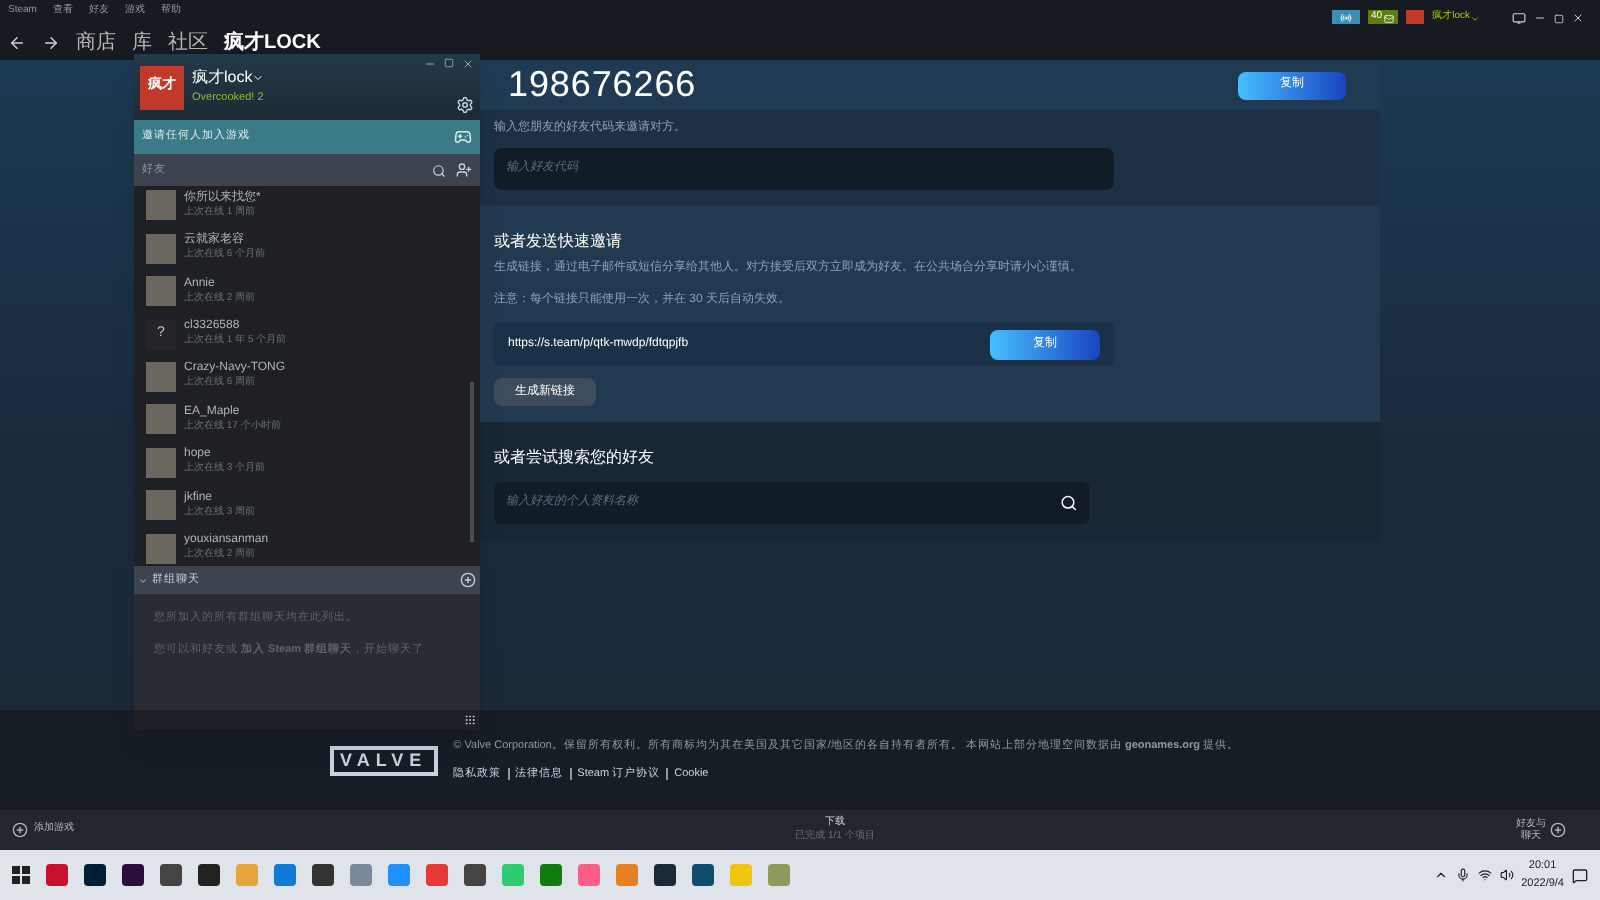 The width and height of the screenshot is (1600, 900). Describe the element at coordinates (472, 462) in the screenshot. I see `scrollbar` at that location.